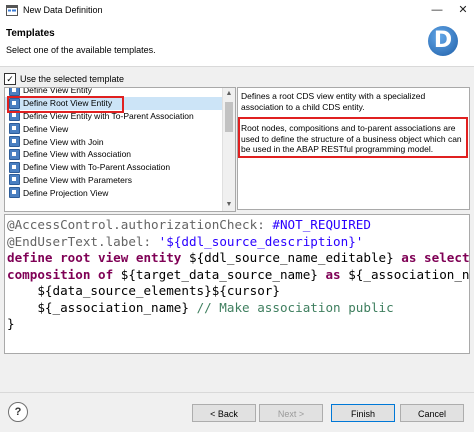 This screenshot has height=432, width=474. What do you see at coordinates (64, 274) in the screenshot?
I see `code-keyword: composition of` at bounding box center [64, 274].